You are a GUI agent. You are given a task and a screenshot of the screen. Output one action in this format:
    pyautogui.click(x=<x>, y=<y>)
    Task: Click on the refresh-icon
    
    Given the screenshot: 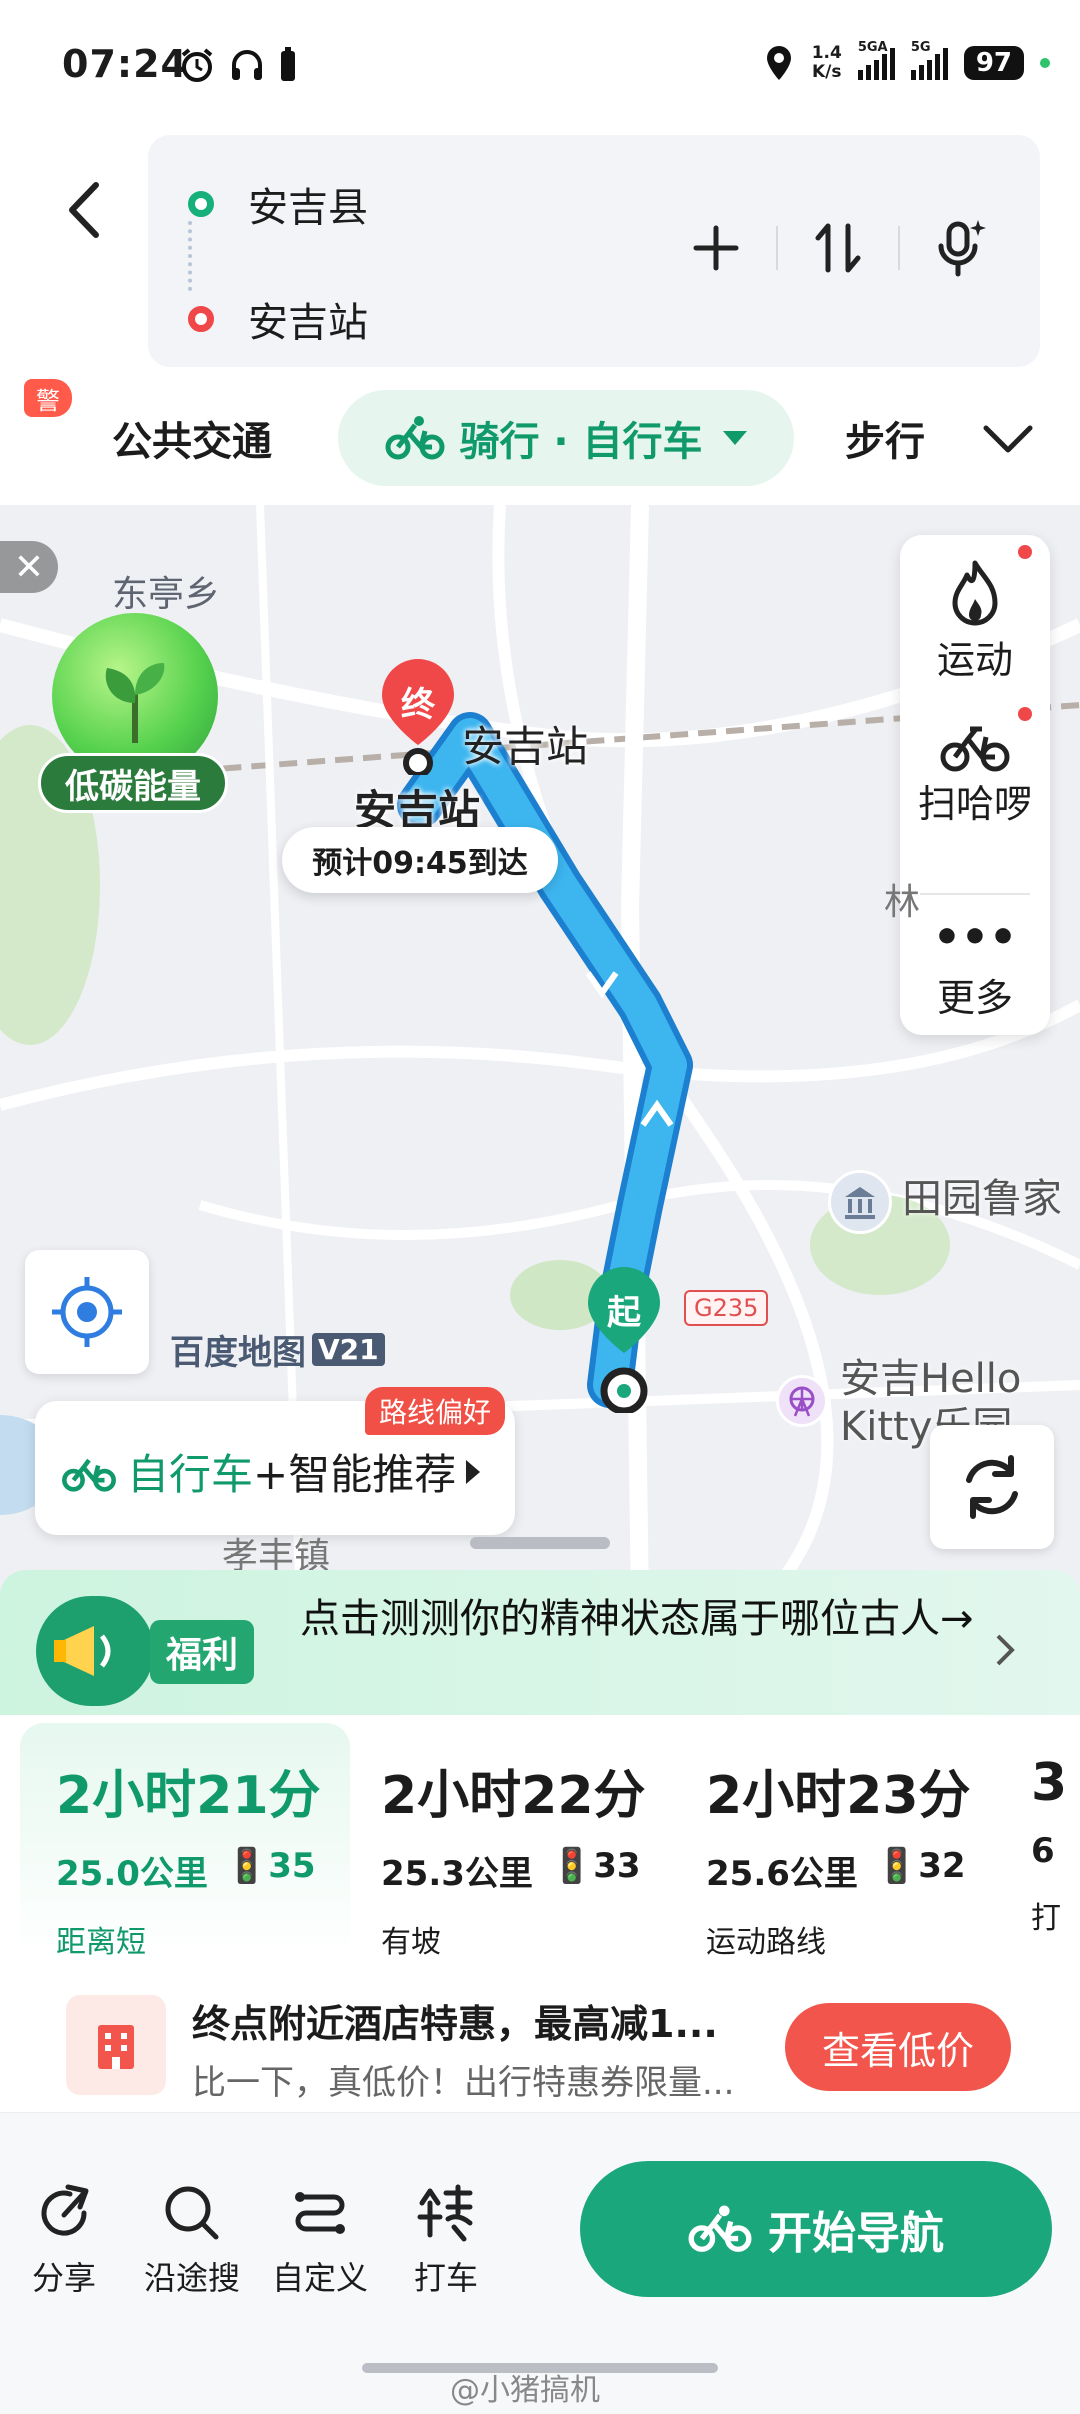 What is the action you would take?
    pyautogui.click(x=992, y=1487)
    